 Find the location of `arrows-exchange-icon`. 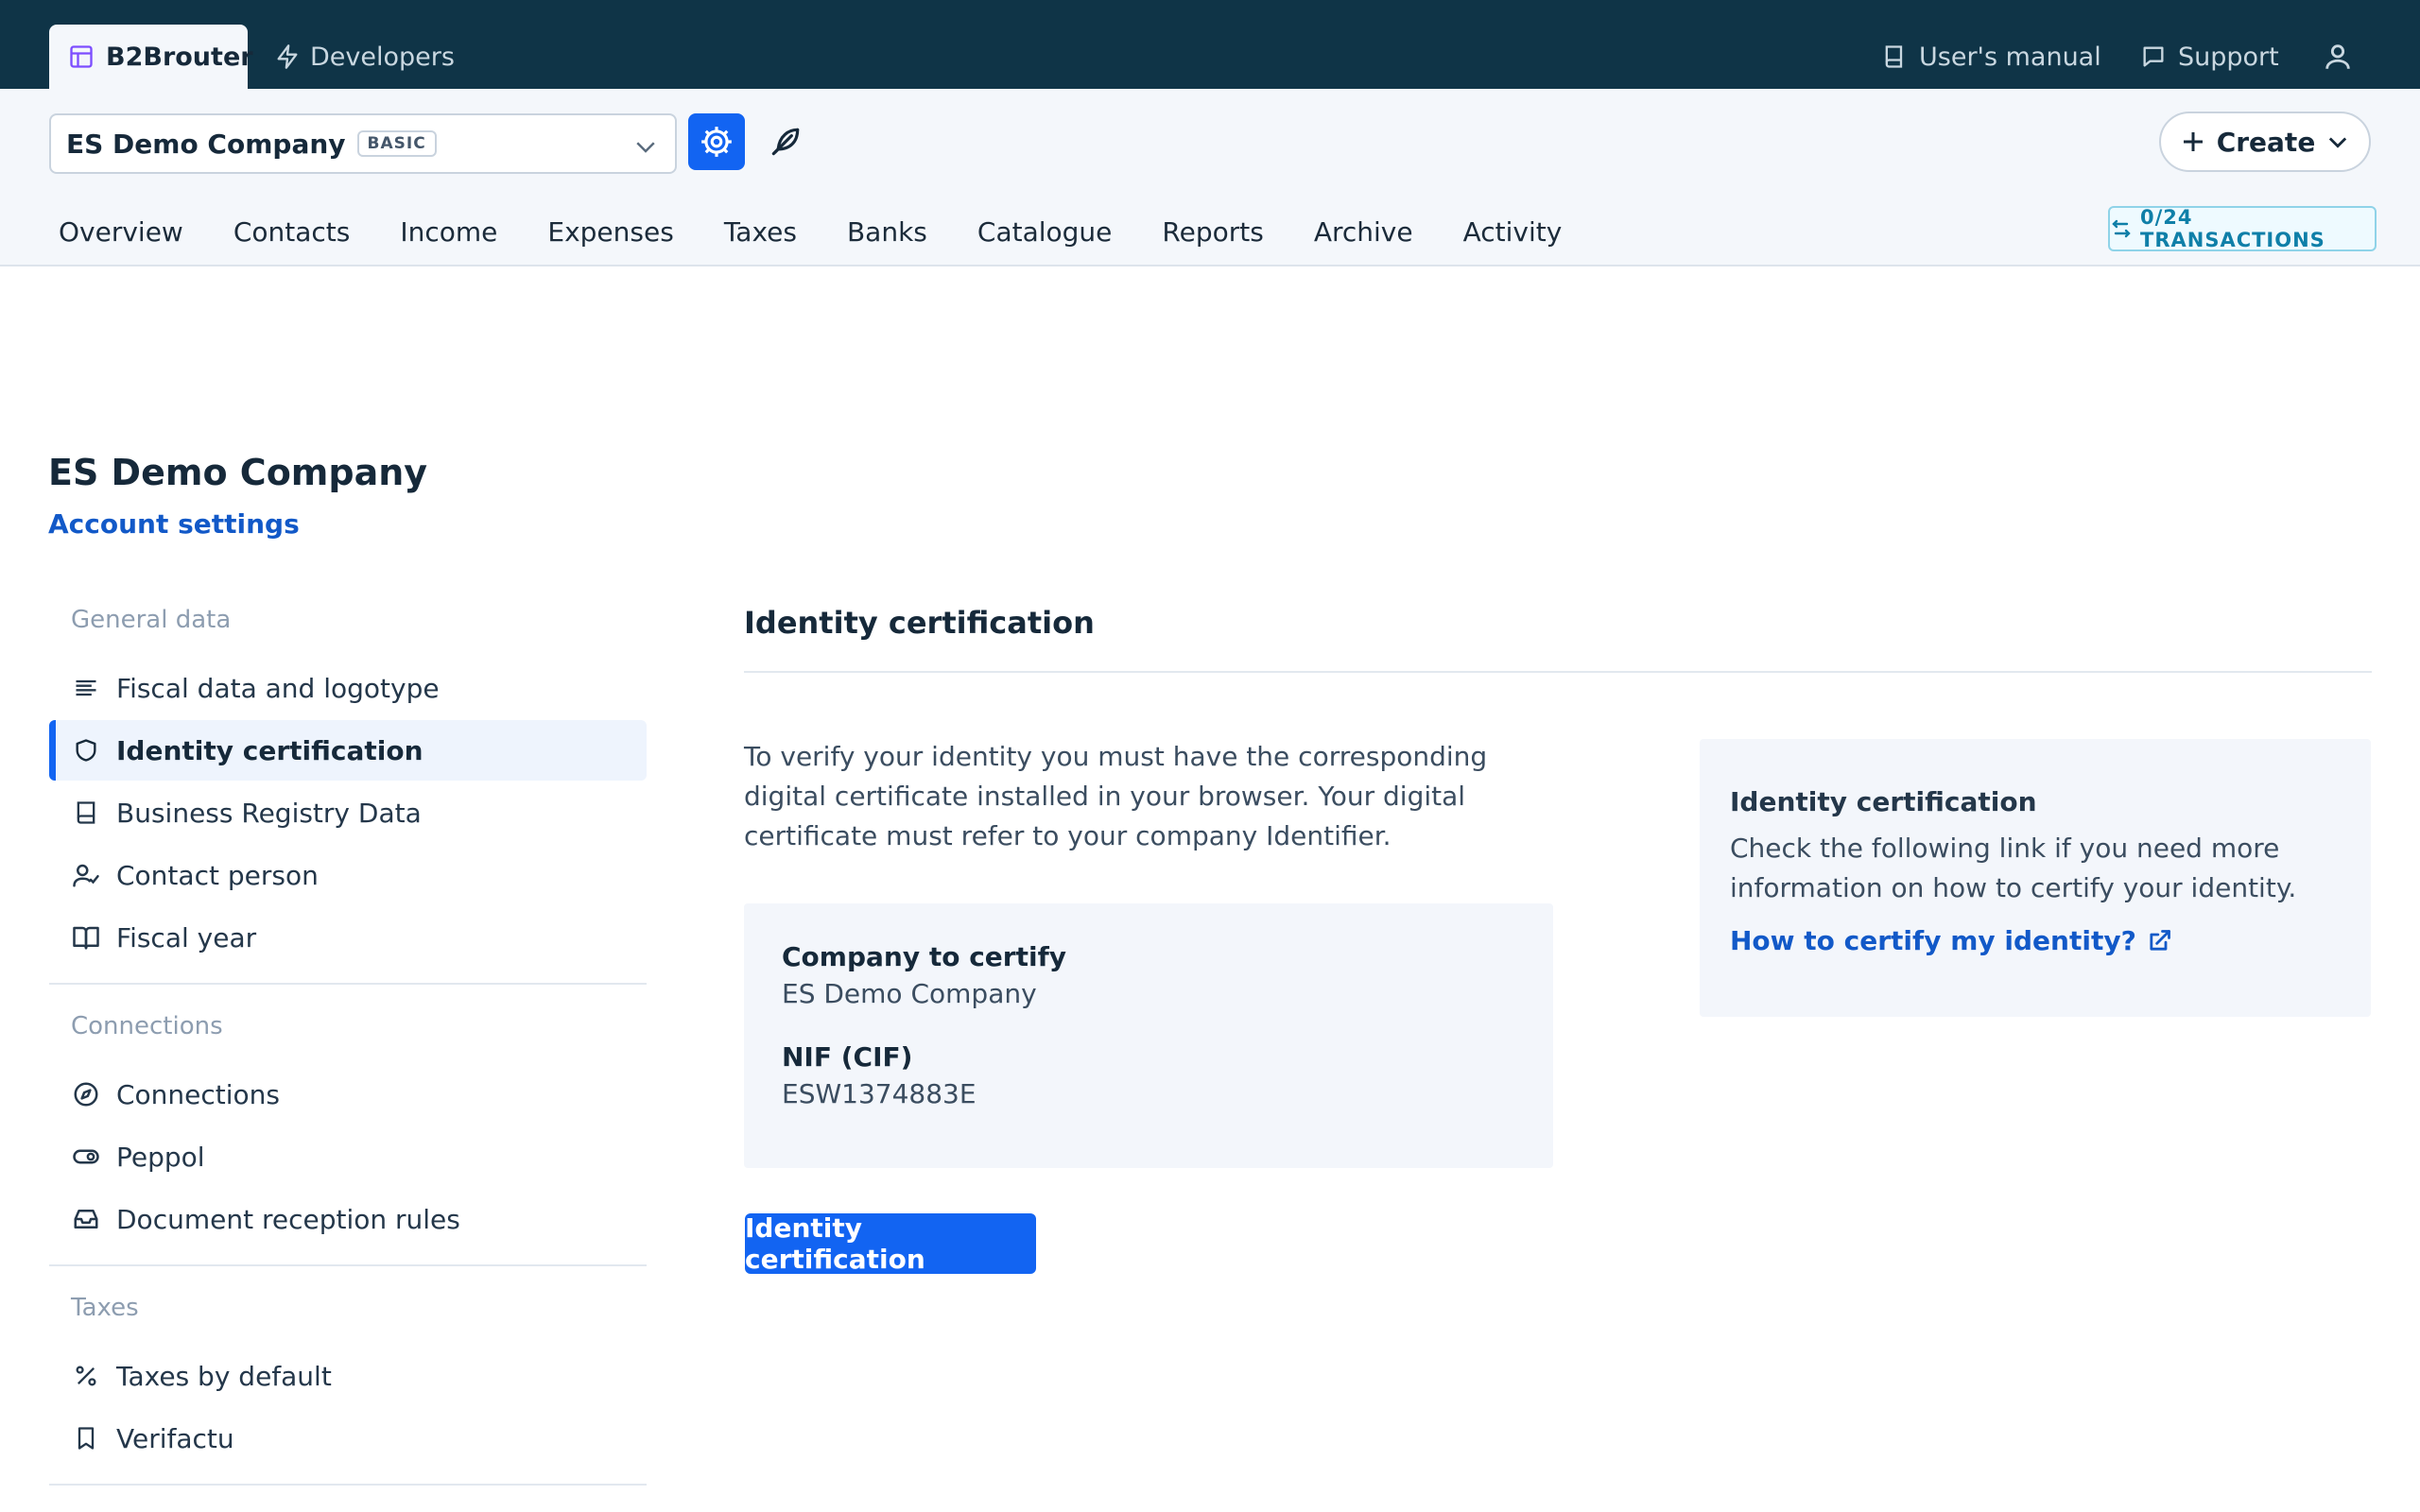

arrows-exchange-icon is located at coordinates (2121, 228).